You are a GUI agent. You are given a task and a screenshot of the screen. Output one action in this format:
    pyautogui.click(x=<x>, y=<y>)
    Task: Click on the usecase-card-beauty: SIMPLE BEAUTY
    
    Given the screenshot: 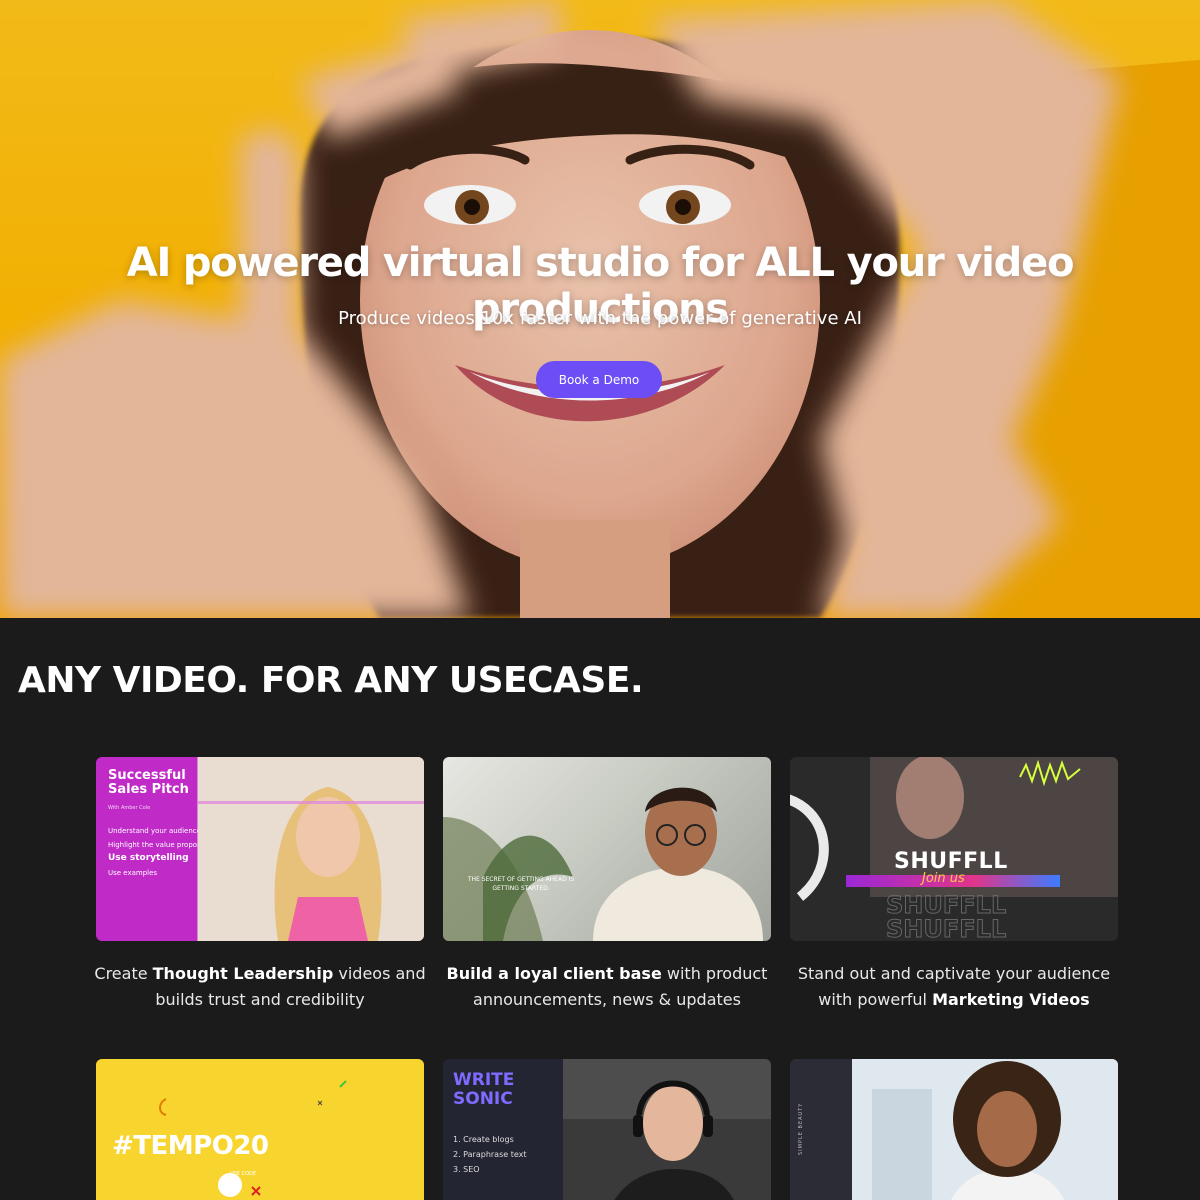 What is the action you would take?
    pyautogui.click(x=954, y=1129)
    